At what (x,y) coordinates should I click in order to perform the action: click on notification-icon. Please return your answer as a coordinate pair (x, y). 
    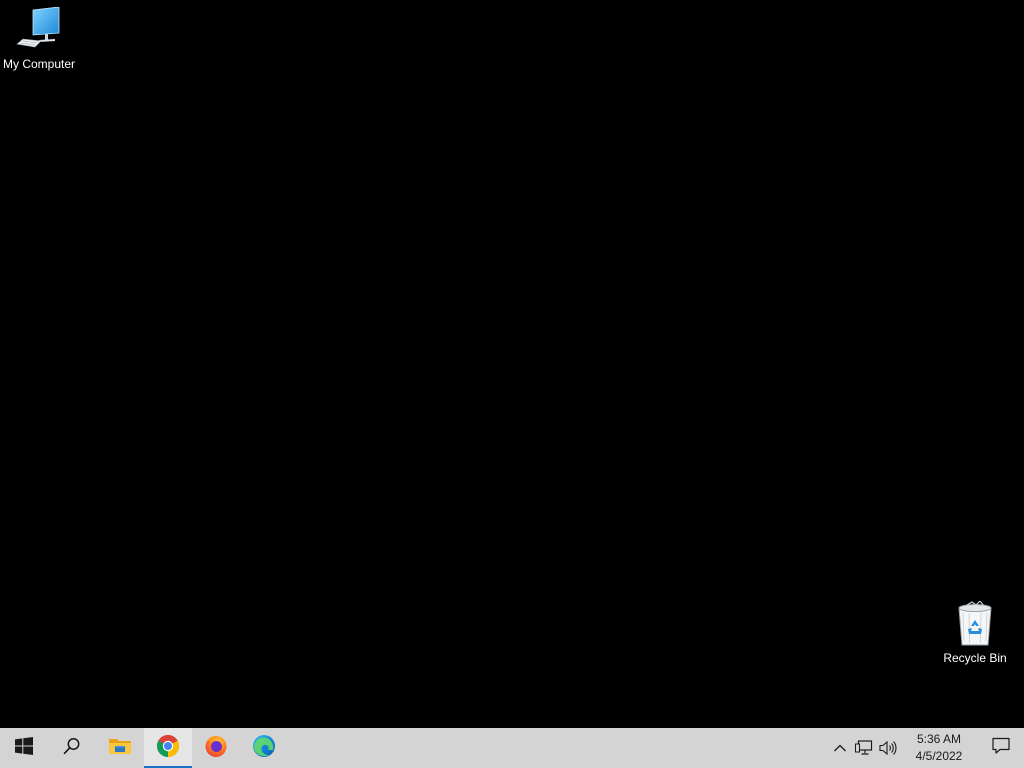
    Looking at the image, I should click on (1001, 748).